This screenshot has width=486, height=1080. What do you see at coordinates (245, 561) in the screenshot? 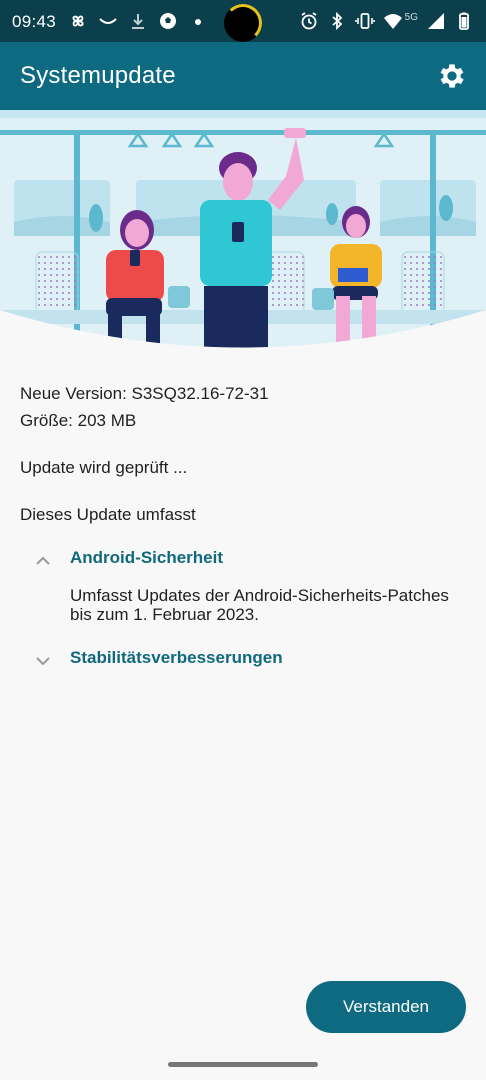
I see `android-security-toggle: Android-Sicherheit` at bounding box center [245, 561].